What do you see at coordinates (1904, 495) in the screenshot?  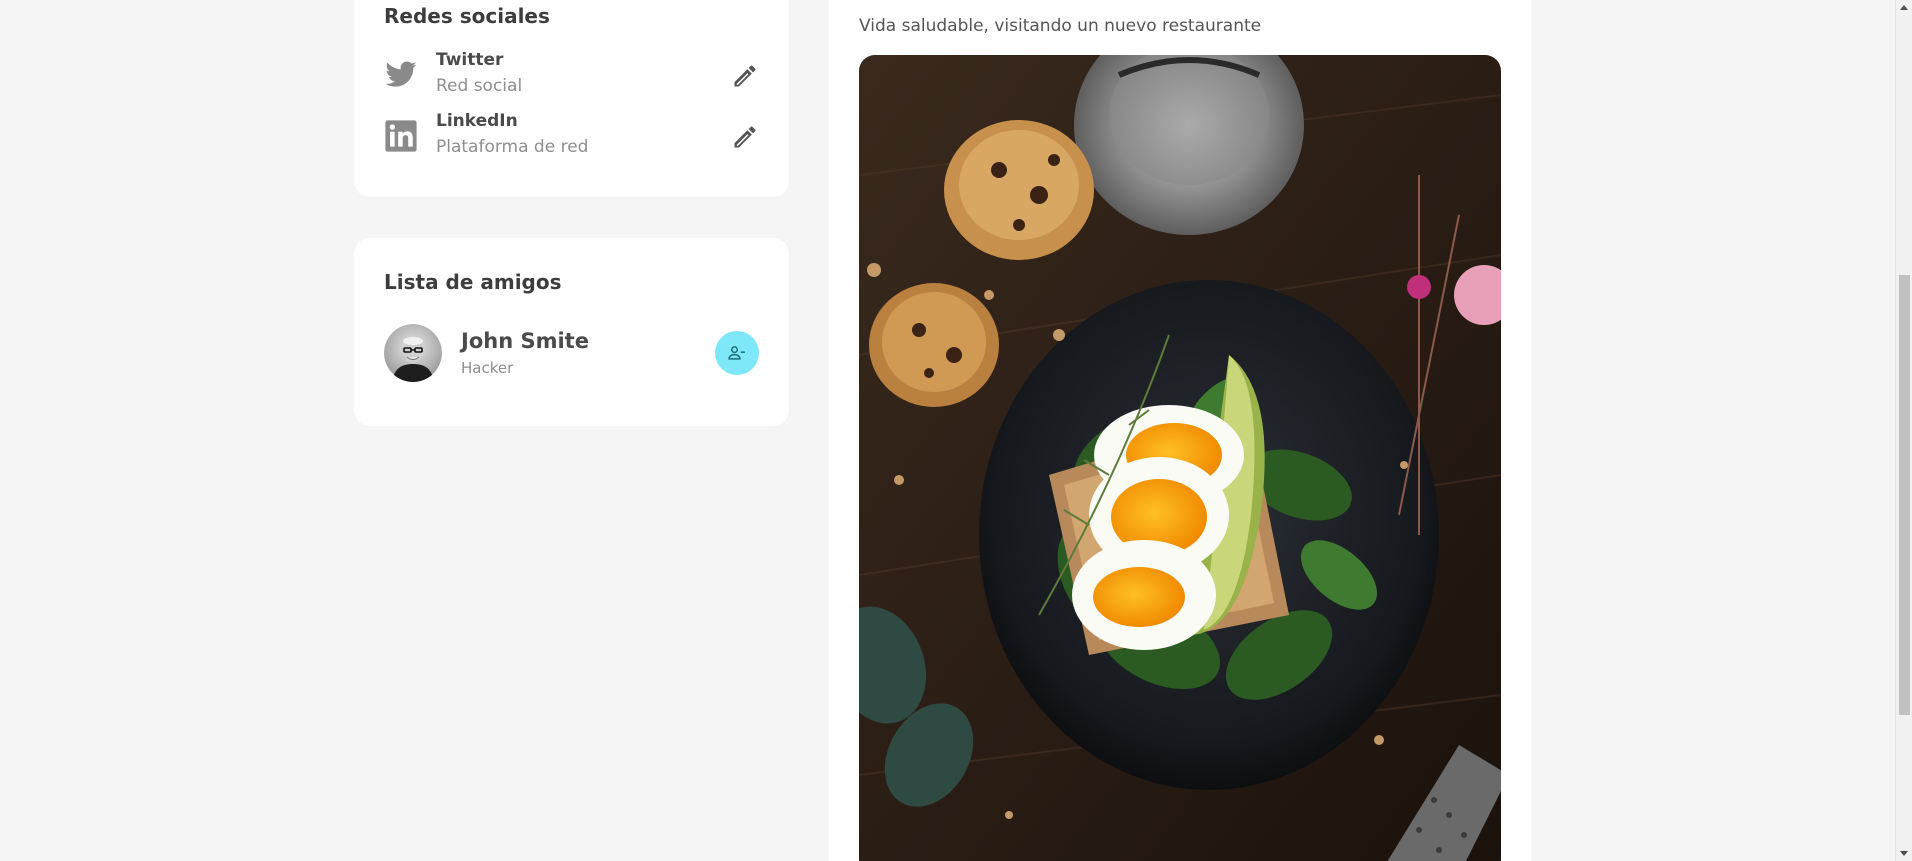 I see `scrollbar-thumb` at bounding box center [1904, 495].